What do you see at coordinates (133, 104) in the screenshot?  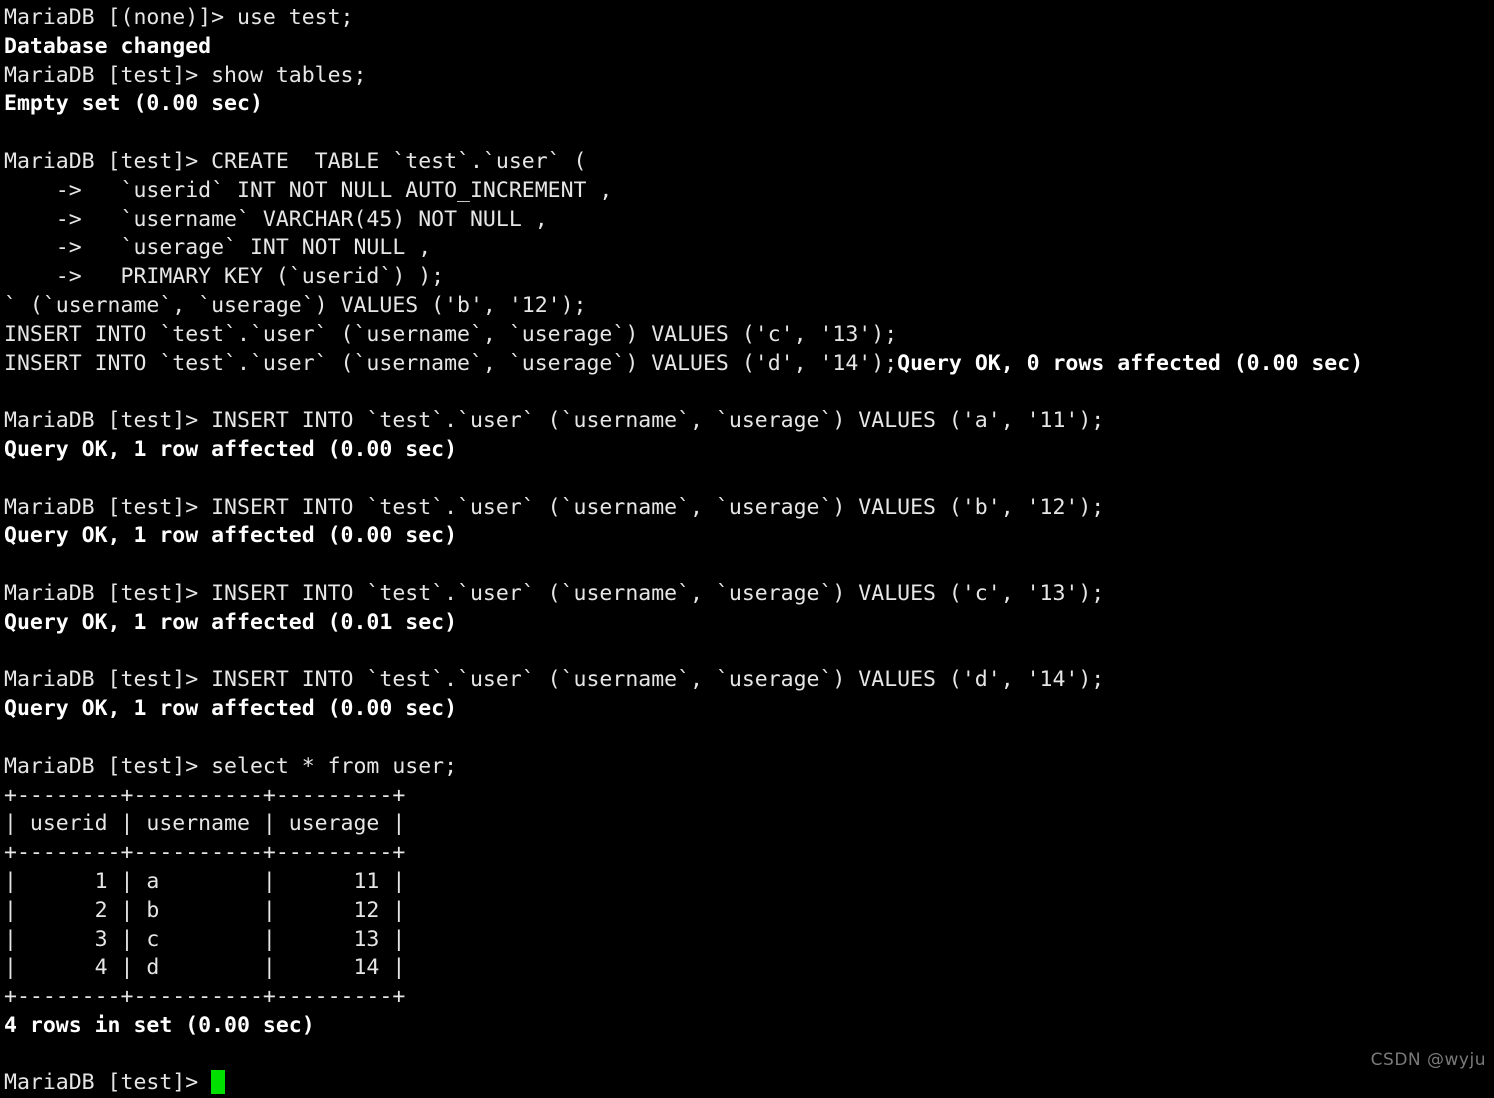 I see `terminal-line: Empty set (0.00 sec)` at bounding box center [133, 104].